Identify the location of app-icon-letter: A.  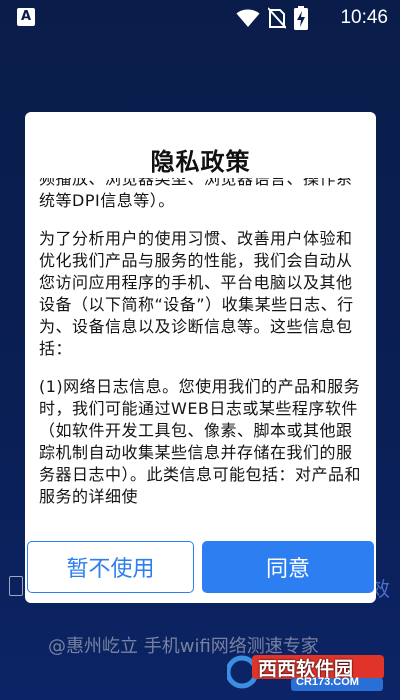
(26, 16).